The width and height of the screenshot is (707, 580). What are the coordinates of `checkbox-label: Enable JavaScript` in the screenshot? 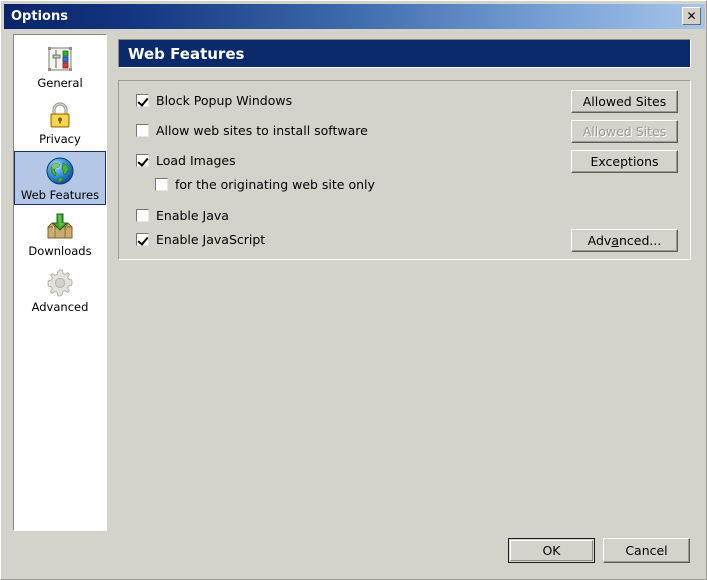 It's located at (211, 239).